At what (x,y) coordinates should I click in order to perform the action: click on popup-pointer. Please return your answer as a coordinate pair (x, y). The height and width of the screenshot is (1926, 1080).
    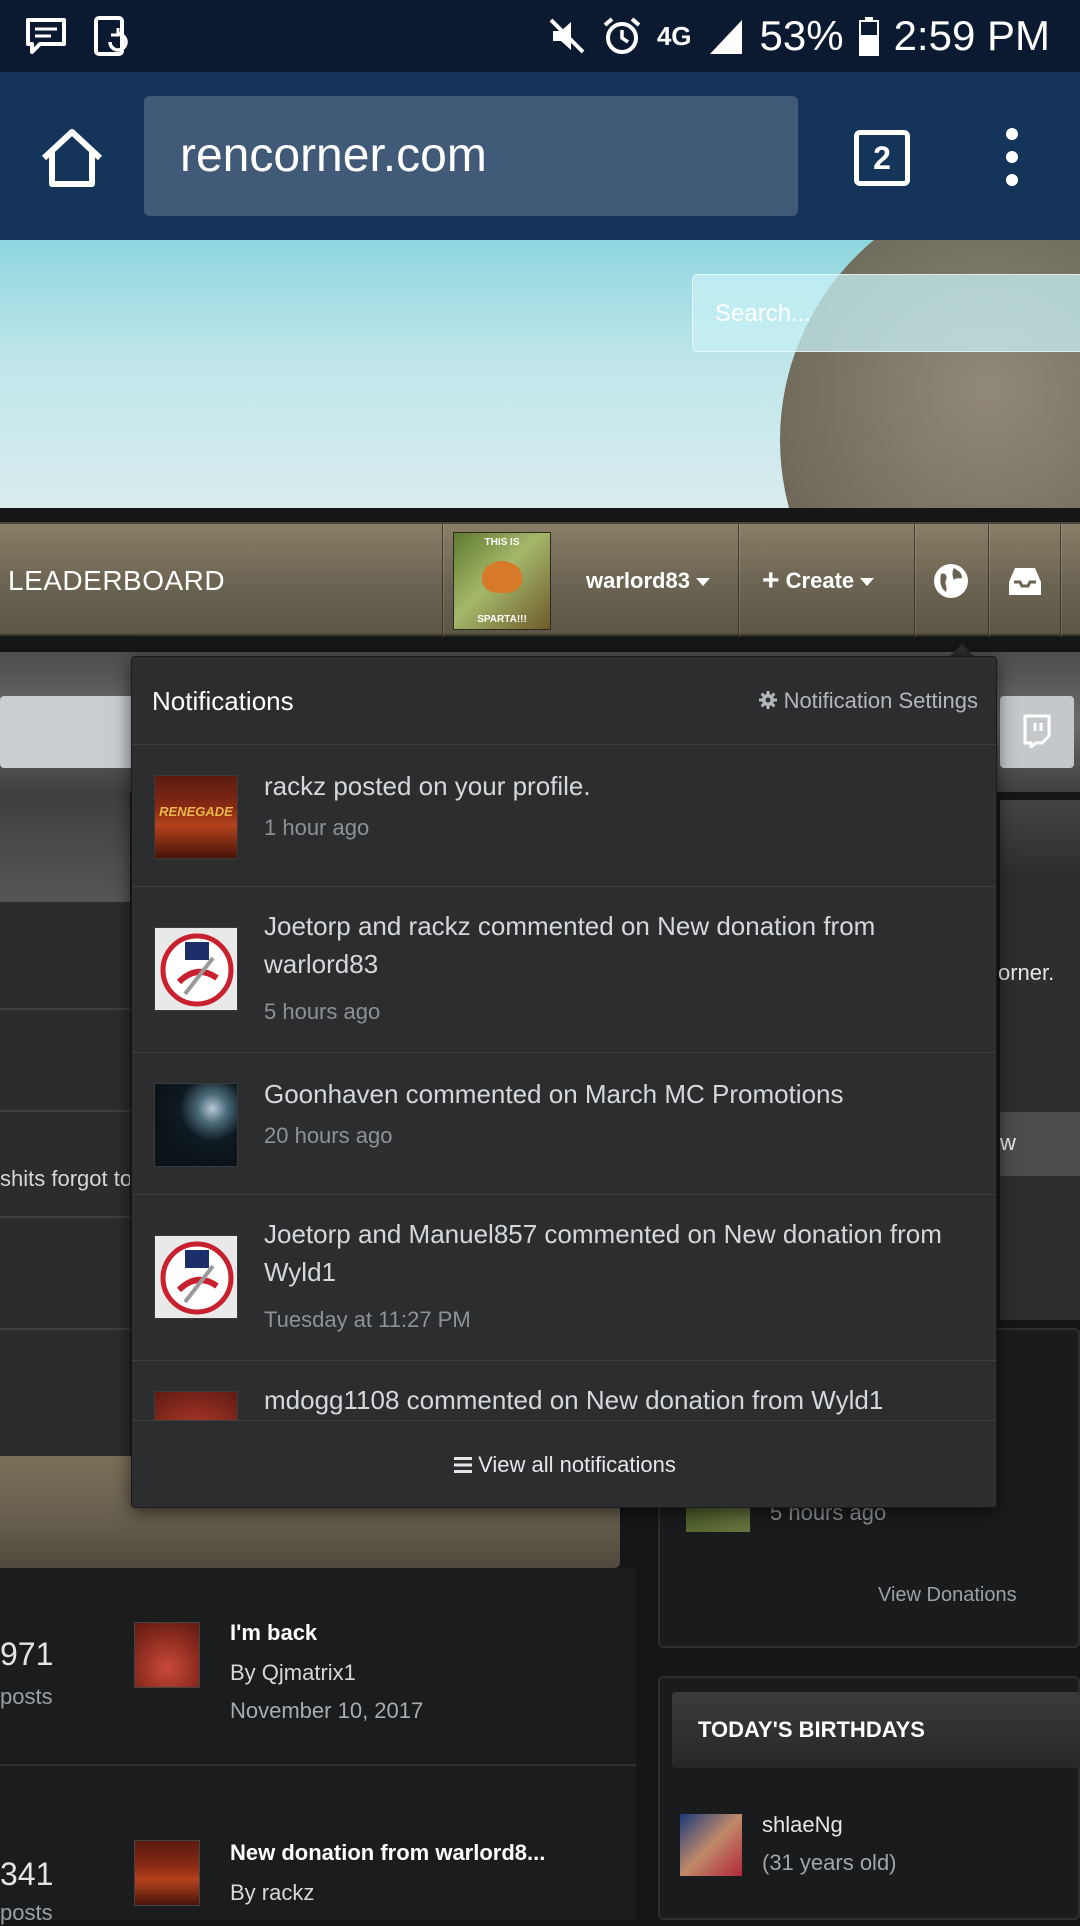
    Looking at the image, I should click on (962, 650).